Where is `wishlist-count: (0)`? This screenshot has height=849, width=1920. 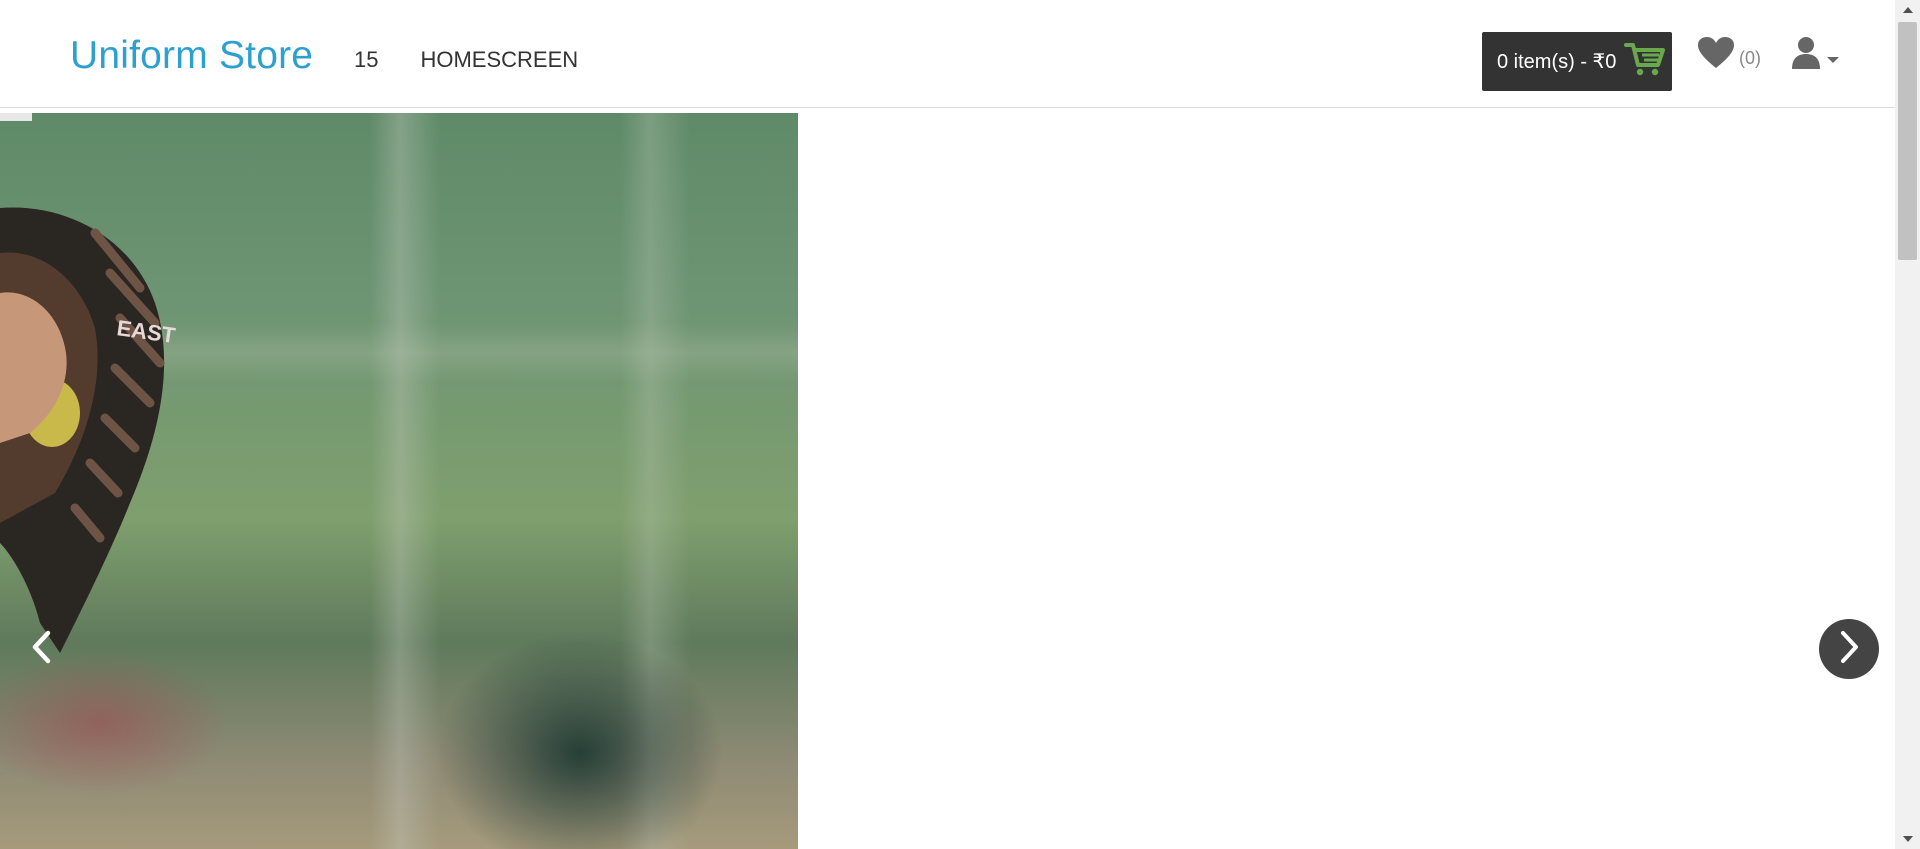 wishlist-count: (0) is located at coordinates (1750, 58).